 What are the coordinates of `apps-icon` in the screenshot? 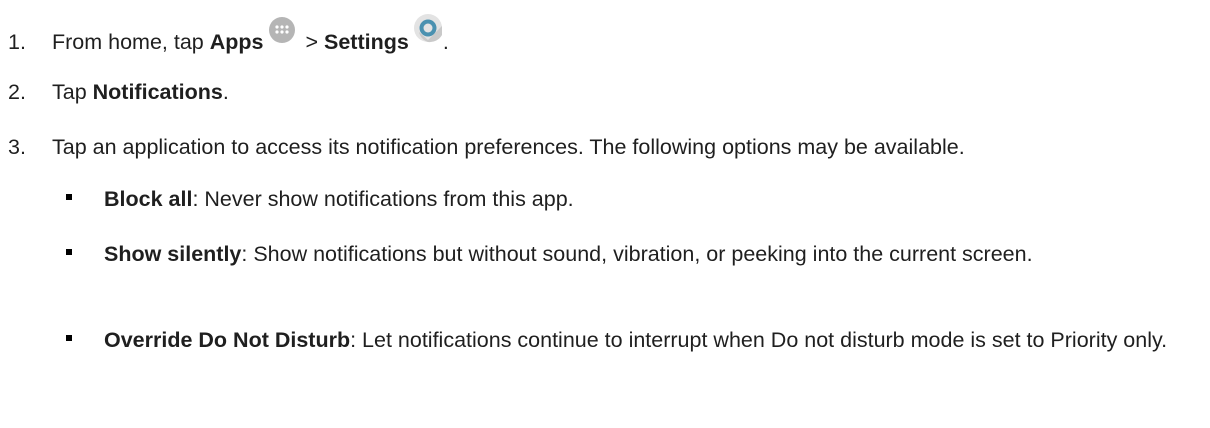 It's located at (282, 30).